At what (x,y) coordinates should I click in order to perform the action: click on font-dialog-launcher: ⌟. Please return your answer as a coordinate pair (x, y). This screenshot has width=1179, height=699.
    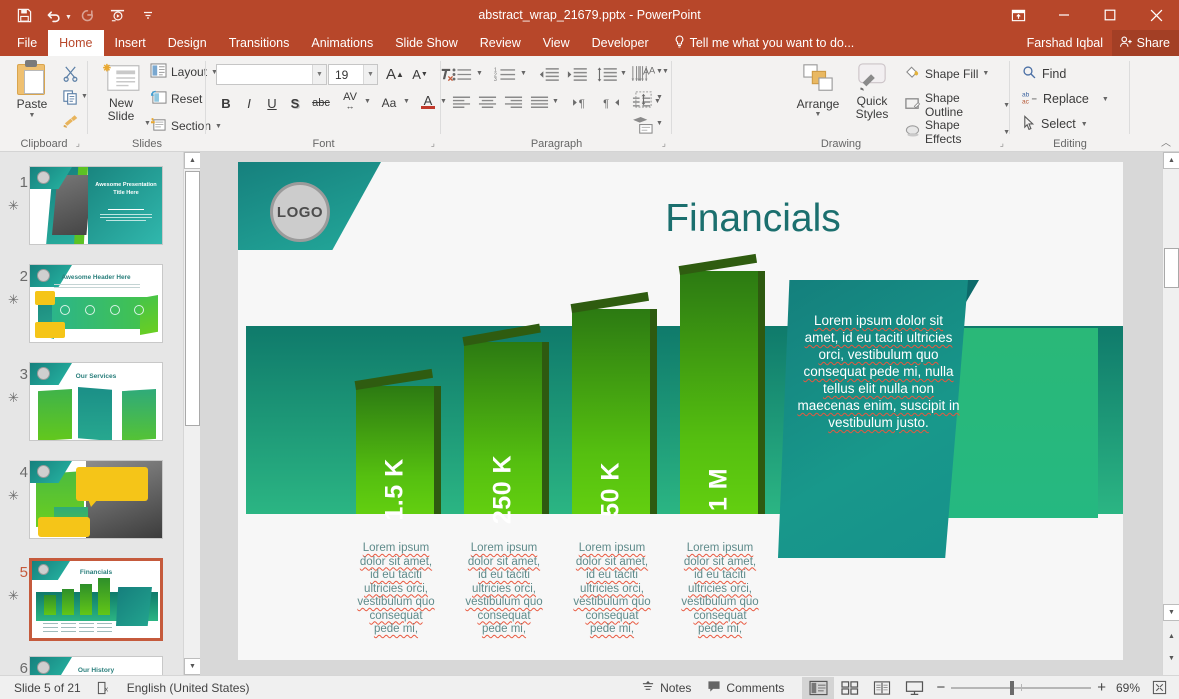
    Looking at the image, I should click on (433, 143).